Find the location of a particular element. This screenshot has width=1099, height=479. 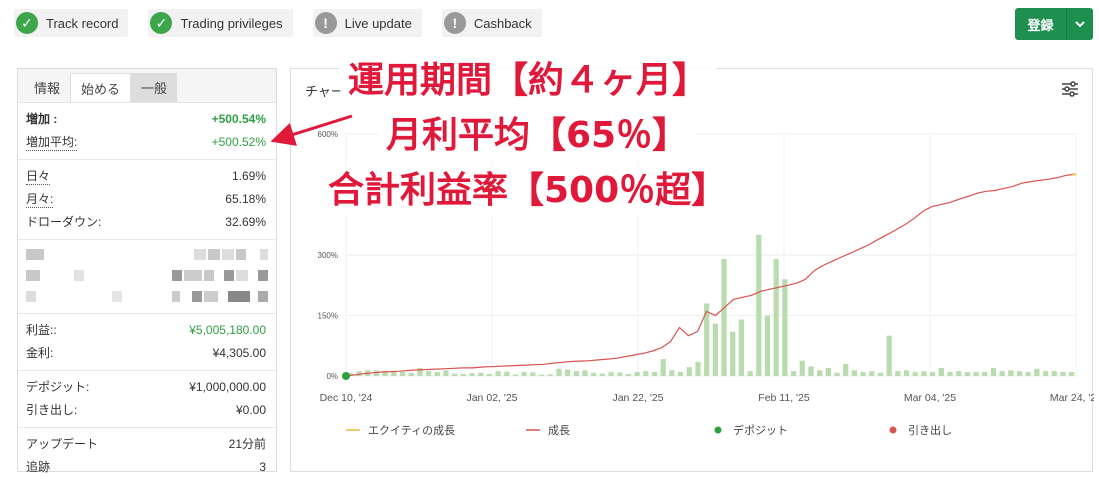

y-tick-label: 150% is located at coordinates (328, 316).